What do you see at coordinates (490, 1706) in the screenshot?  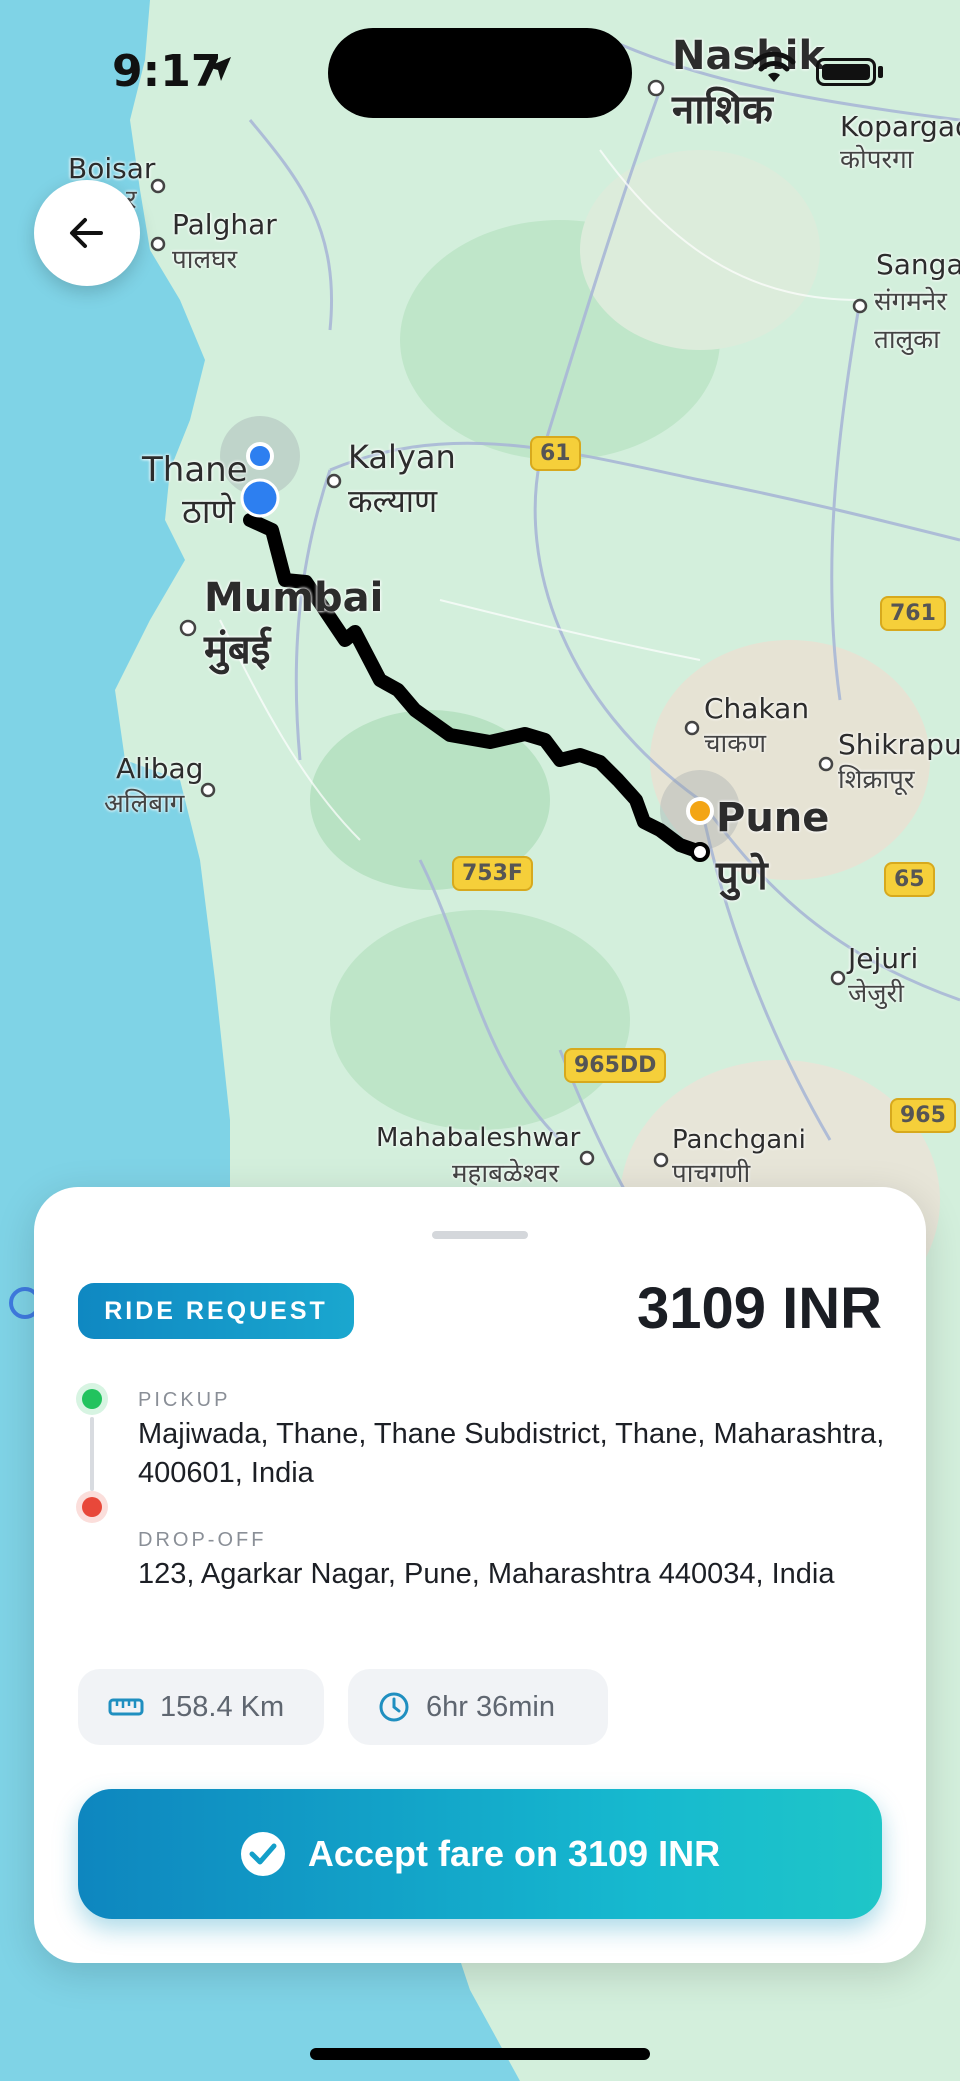 I see `duration-value: 6hr 36min` at bounding box center [490, 1706].